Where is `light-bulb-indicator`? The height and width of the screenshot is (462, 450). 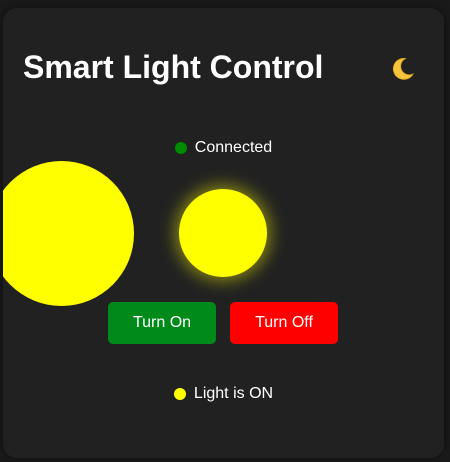 light-bulb-indicator is located at coordinates (223, 233).